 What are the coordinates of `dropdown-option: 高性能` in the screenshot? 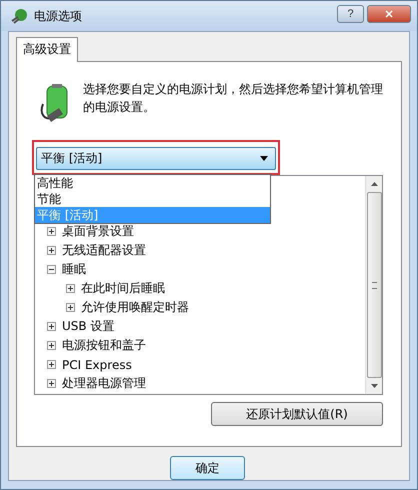 It's located at (152, 183).